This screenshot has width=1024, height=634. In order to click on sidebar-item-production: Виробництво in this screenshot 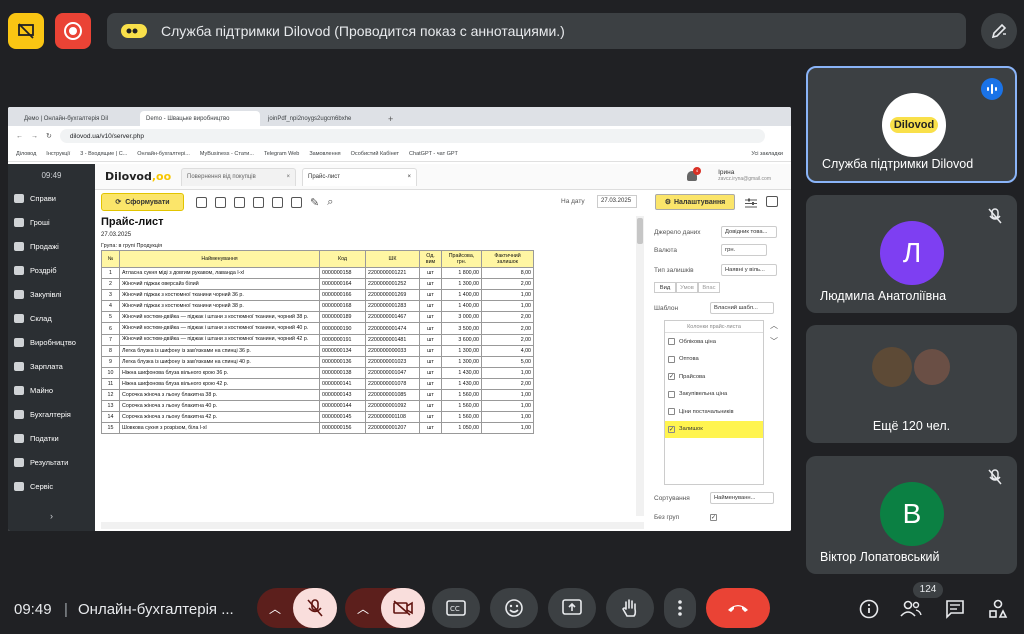, I will do `click(51, 342)`.